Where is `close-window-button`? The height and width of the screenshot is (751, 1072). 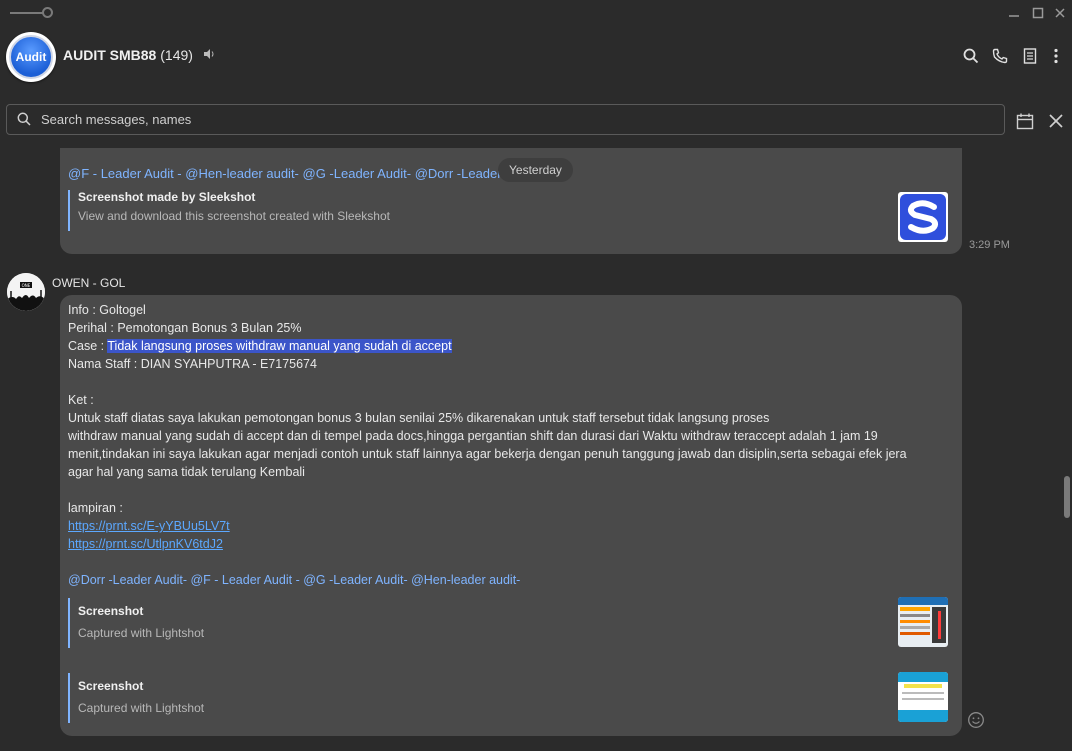
close-window-button is located at coordinates (1060, 13).